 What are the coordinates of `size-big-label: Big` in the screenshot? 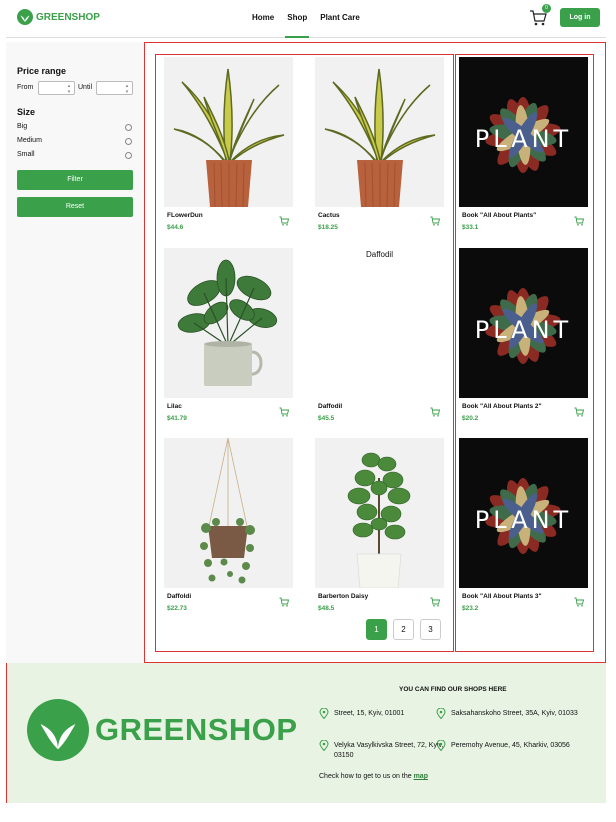 It's located at (22, 126).